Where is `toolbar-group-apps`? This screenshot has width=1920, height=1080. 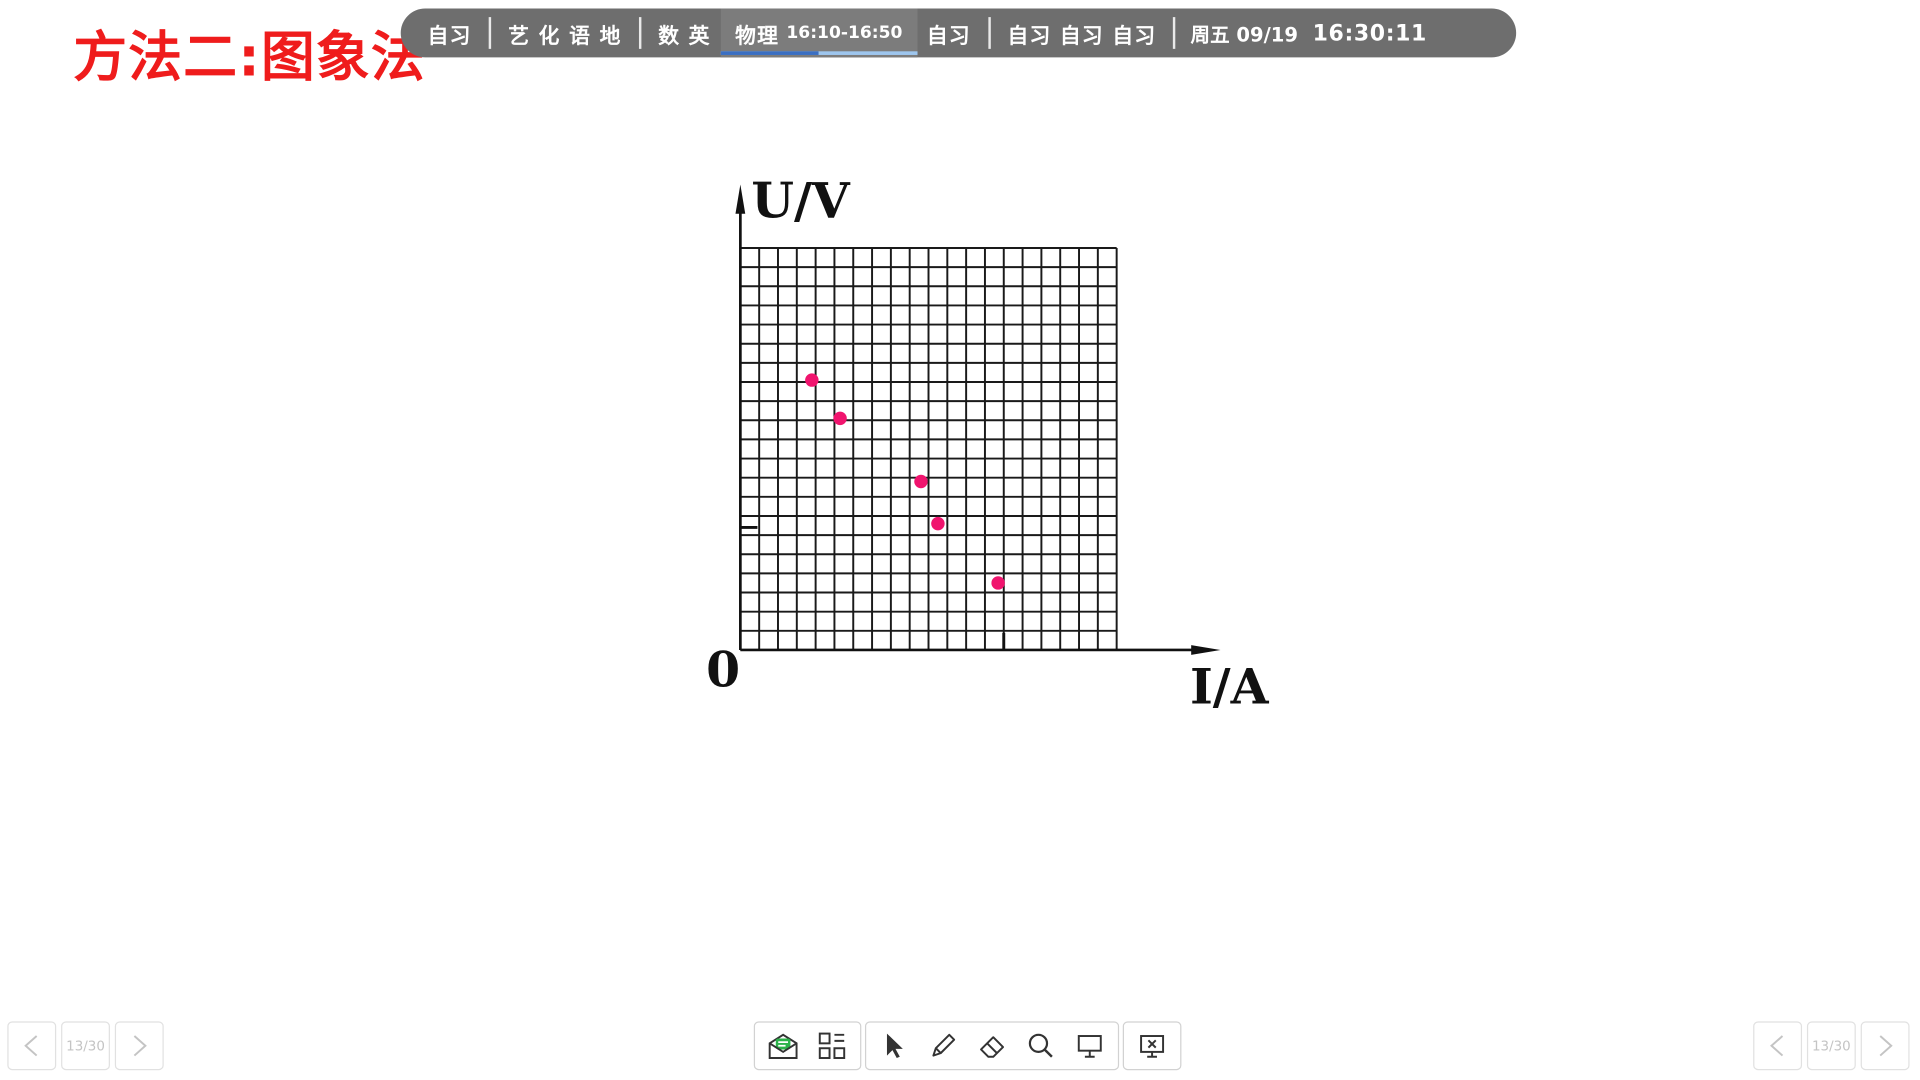
toolbar-group-apps is located at coordinates (807, 1046).